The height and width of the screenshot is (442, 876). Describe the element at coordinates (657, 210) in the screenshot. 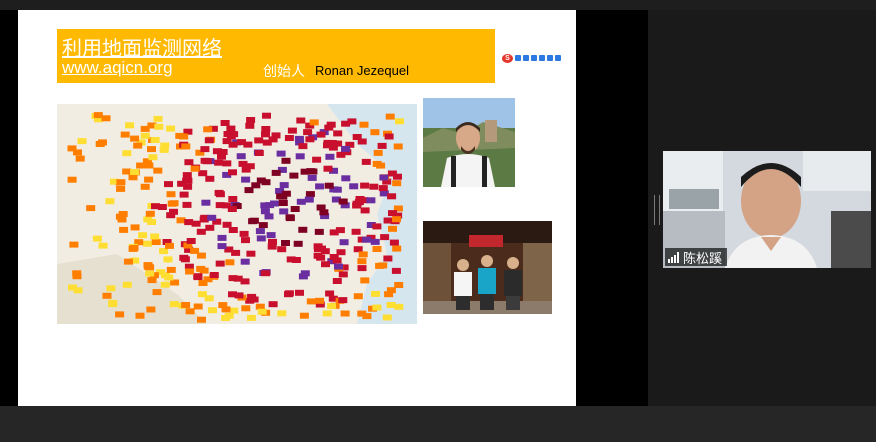

I see `panel-resize-handle` at that location.